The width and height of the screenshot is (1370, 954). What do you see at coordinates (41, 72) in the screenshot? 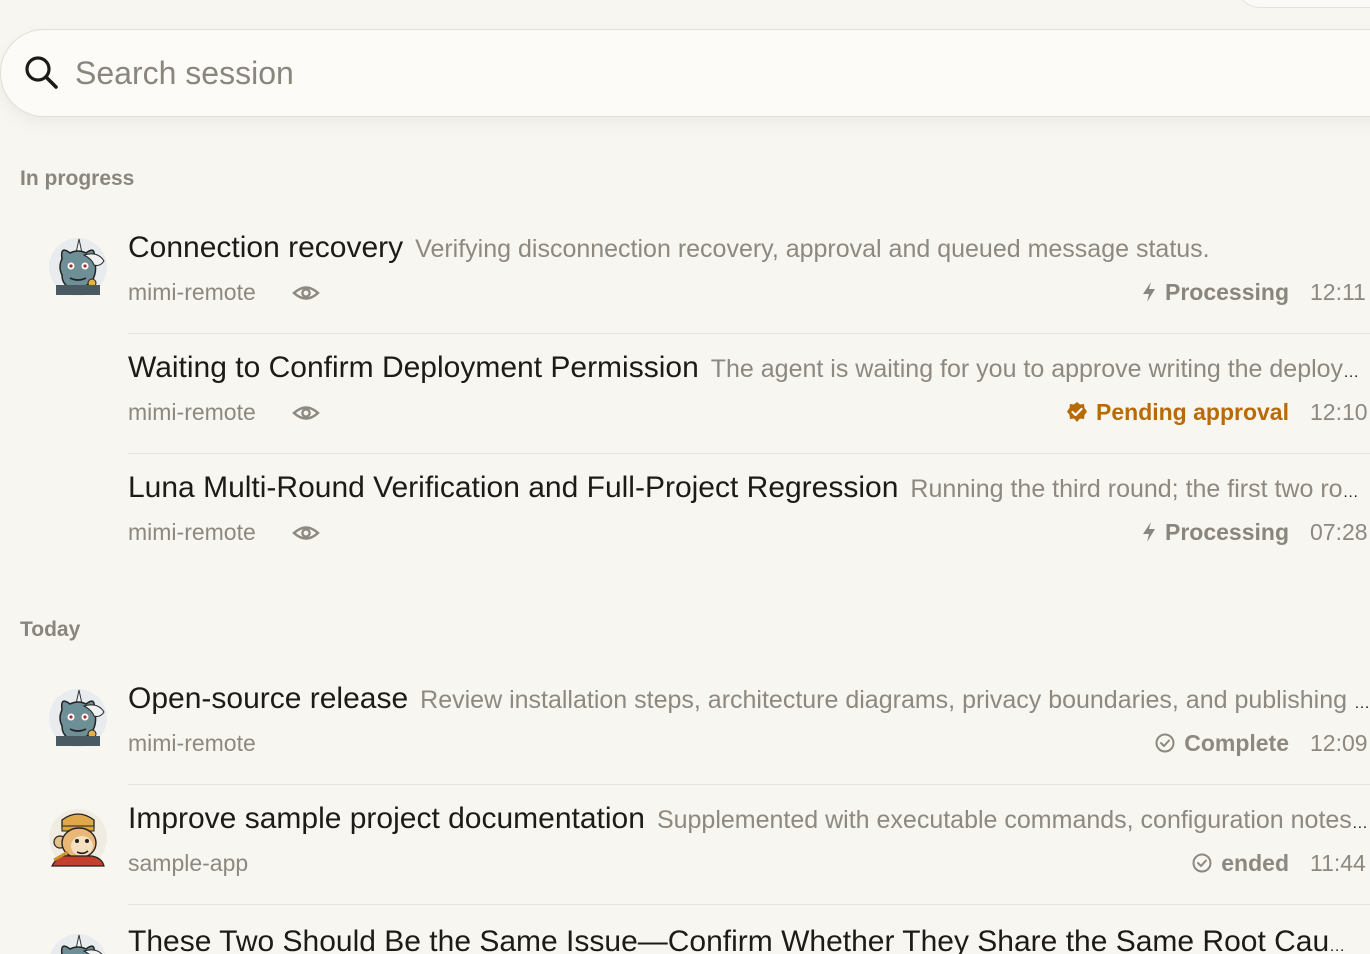
I see `search-icon` at bounding box center [41, 72].